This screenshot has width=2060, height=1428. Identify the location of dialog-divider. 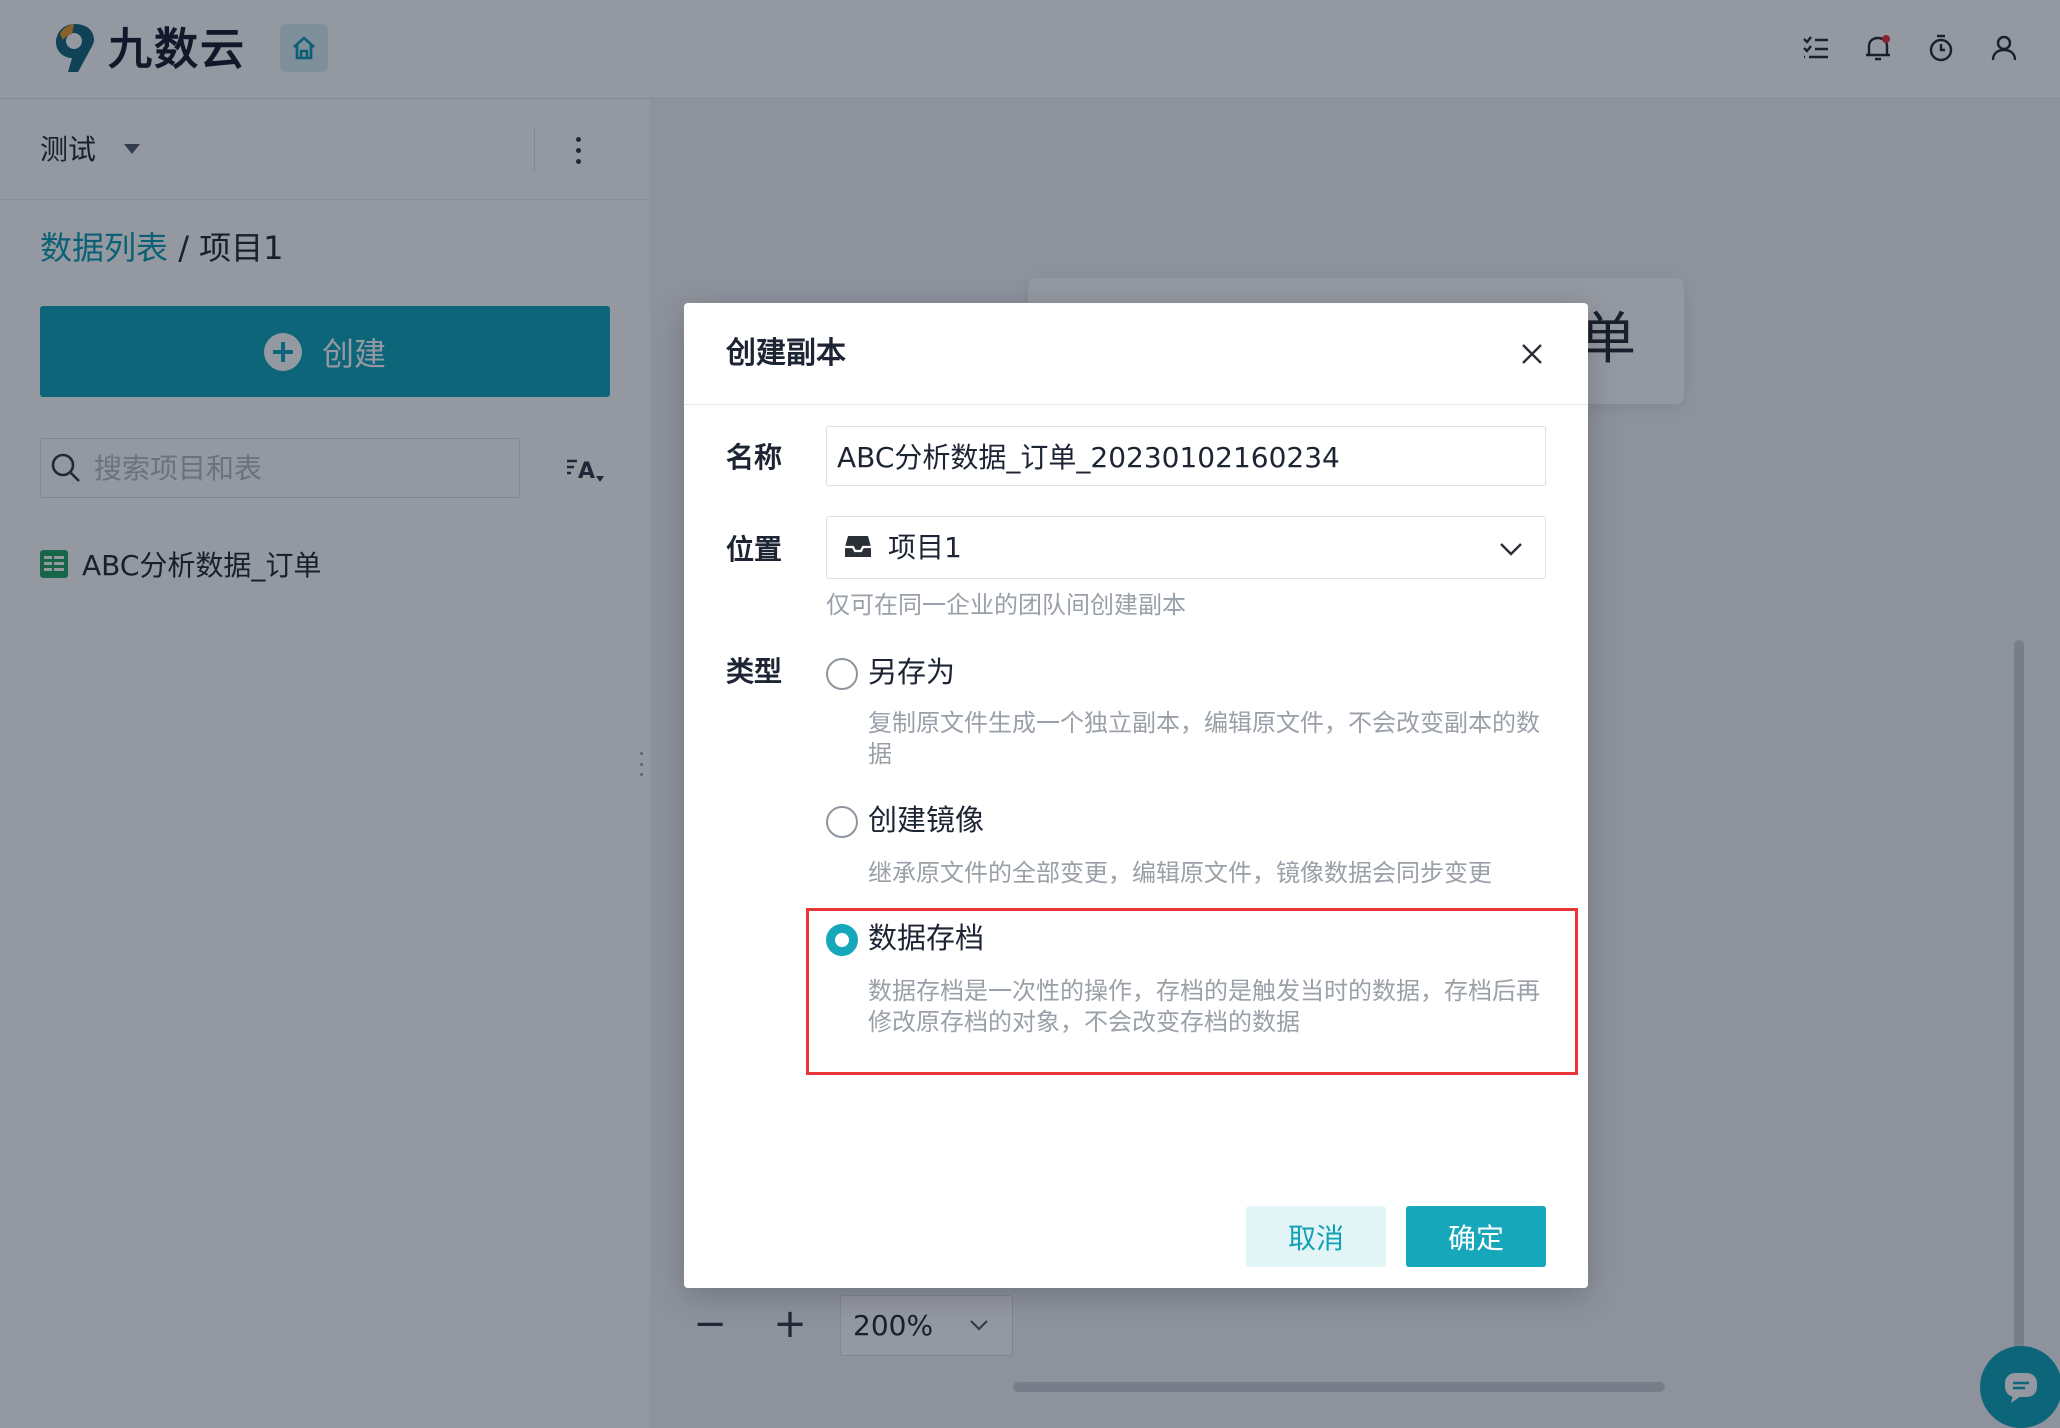
(1136, 404).